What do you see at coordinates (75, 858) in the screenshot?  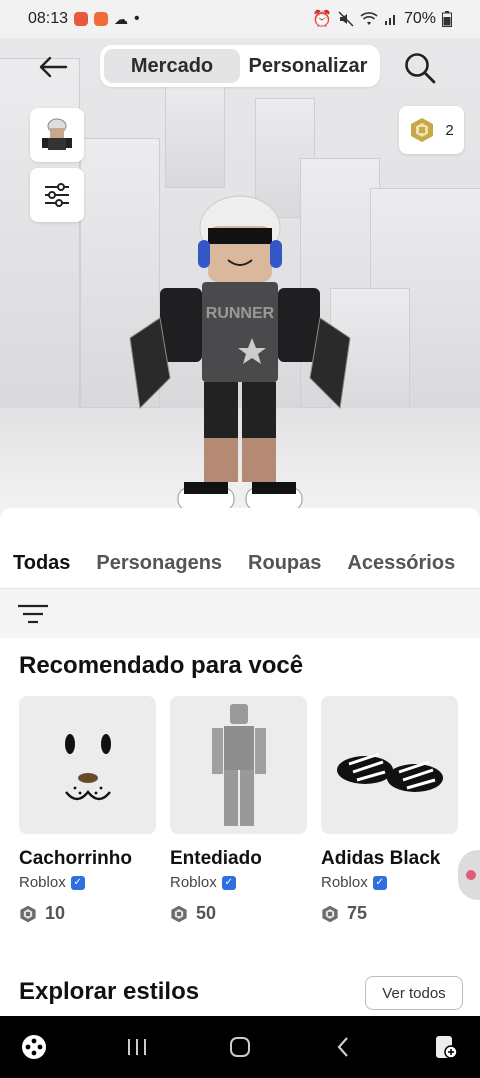 I see `item-name: Cachorrinho` at bounding box center [75, 858].